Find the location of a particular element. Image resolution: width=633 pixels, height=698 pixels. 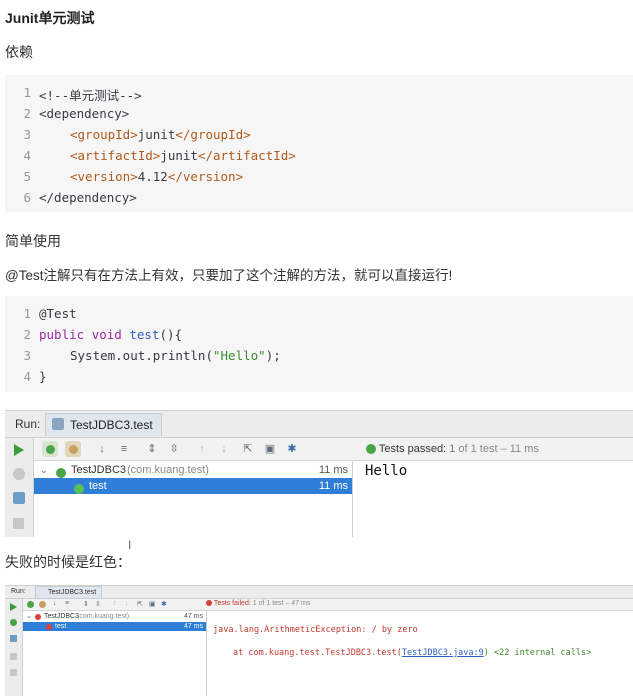

status-prefix: Tests passed: is located at coordinates (412, 449).